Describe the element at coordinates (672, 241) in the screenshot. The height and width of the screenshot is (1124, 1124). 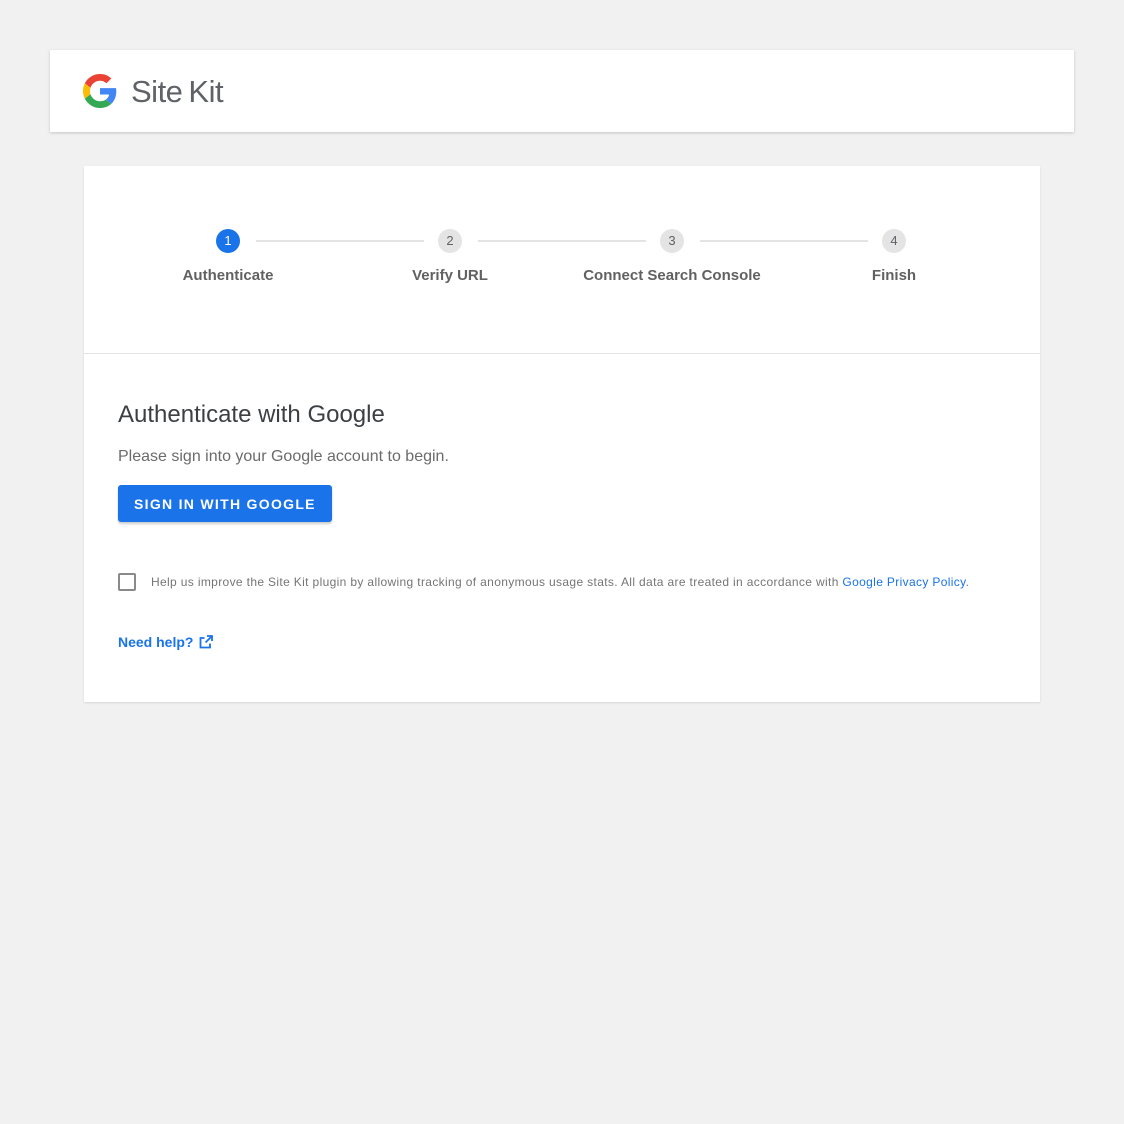
I see `step-number: 3` at that location.